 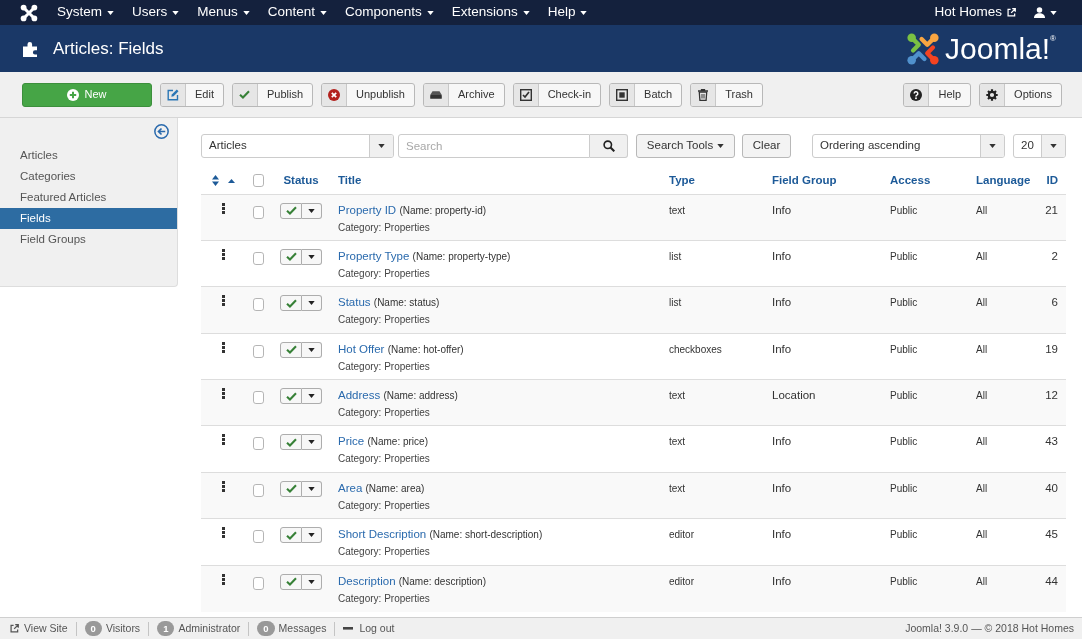 What do you see at coordinates (367, 580) in the screenshot?
I see `field-title-link: Description` at bounding box center [367, 580].